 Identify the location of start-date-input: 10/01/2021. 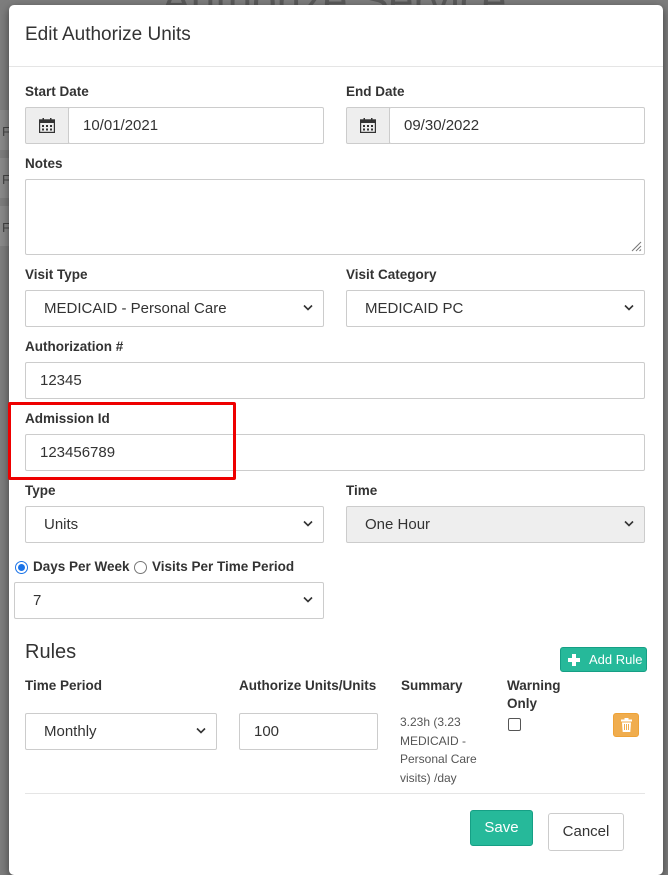
(196, 125).